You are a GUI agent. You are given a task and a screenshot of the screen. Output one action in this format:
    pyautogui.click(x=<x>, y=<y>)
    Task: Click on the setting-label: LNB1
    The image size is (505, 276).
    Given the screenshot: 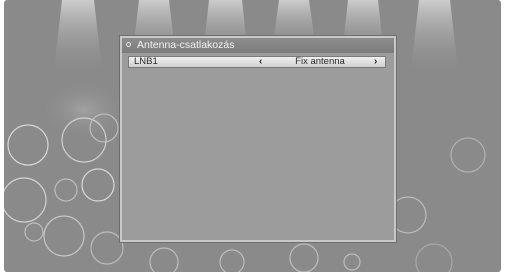 What is the action you would take?
    pyautogui.click(x=146, y=61)
    